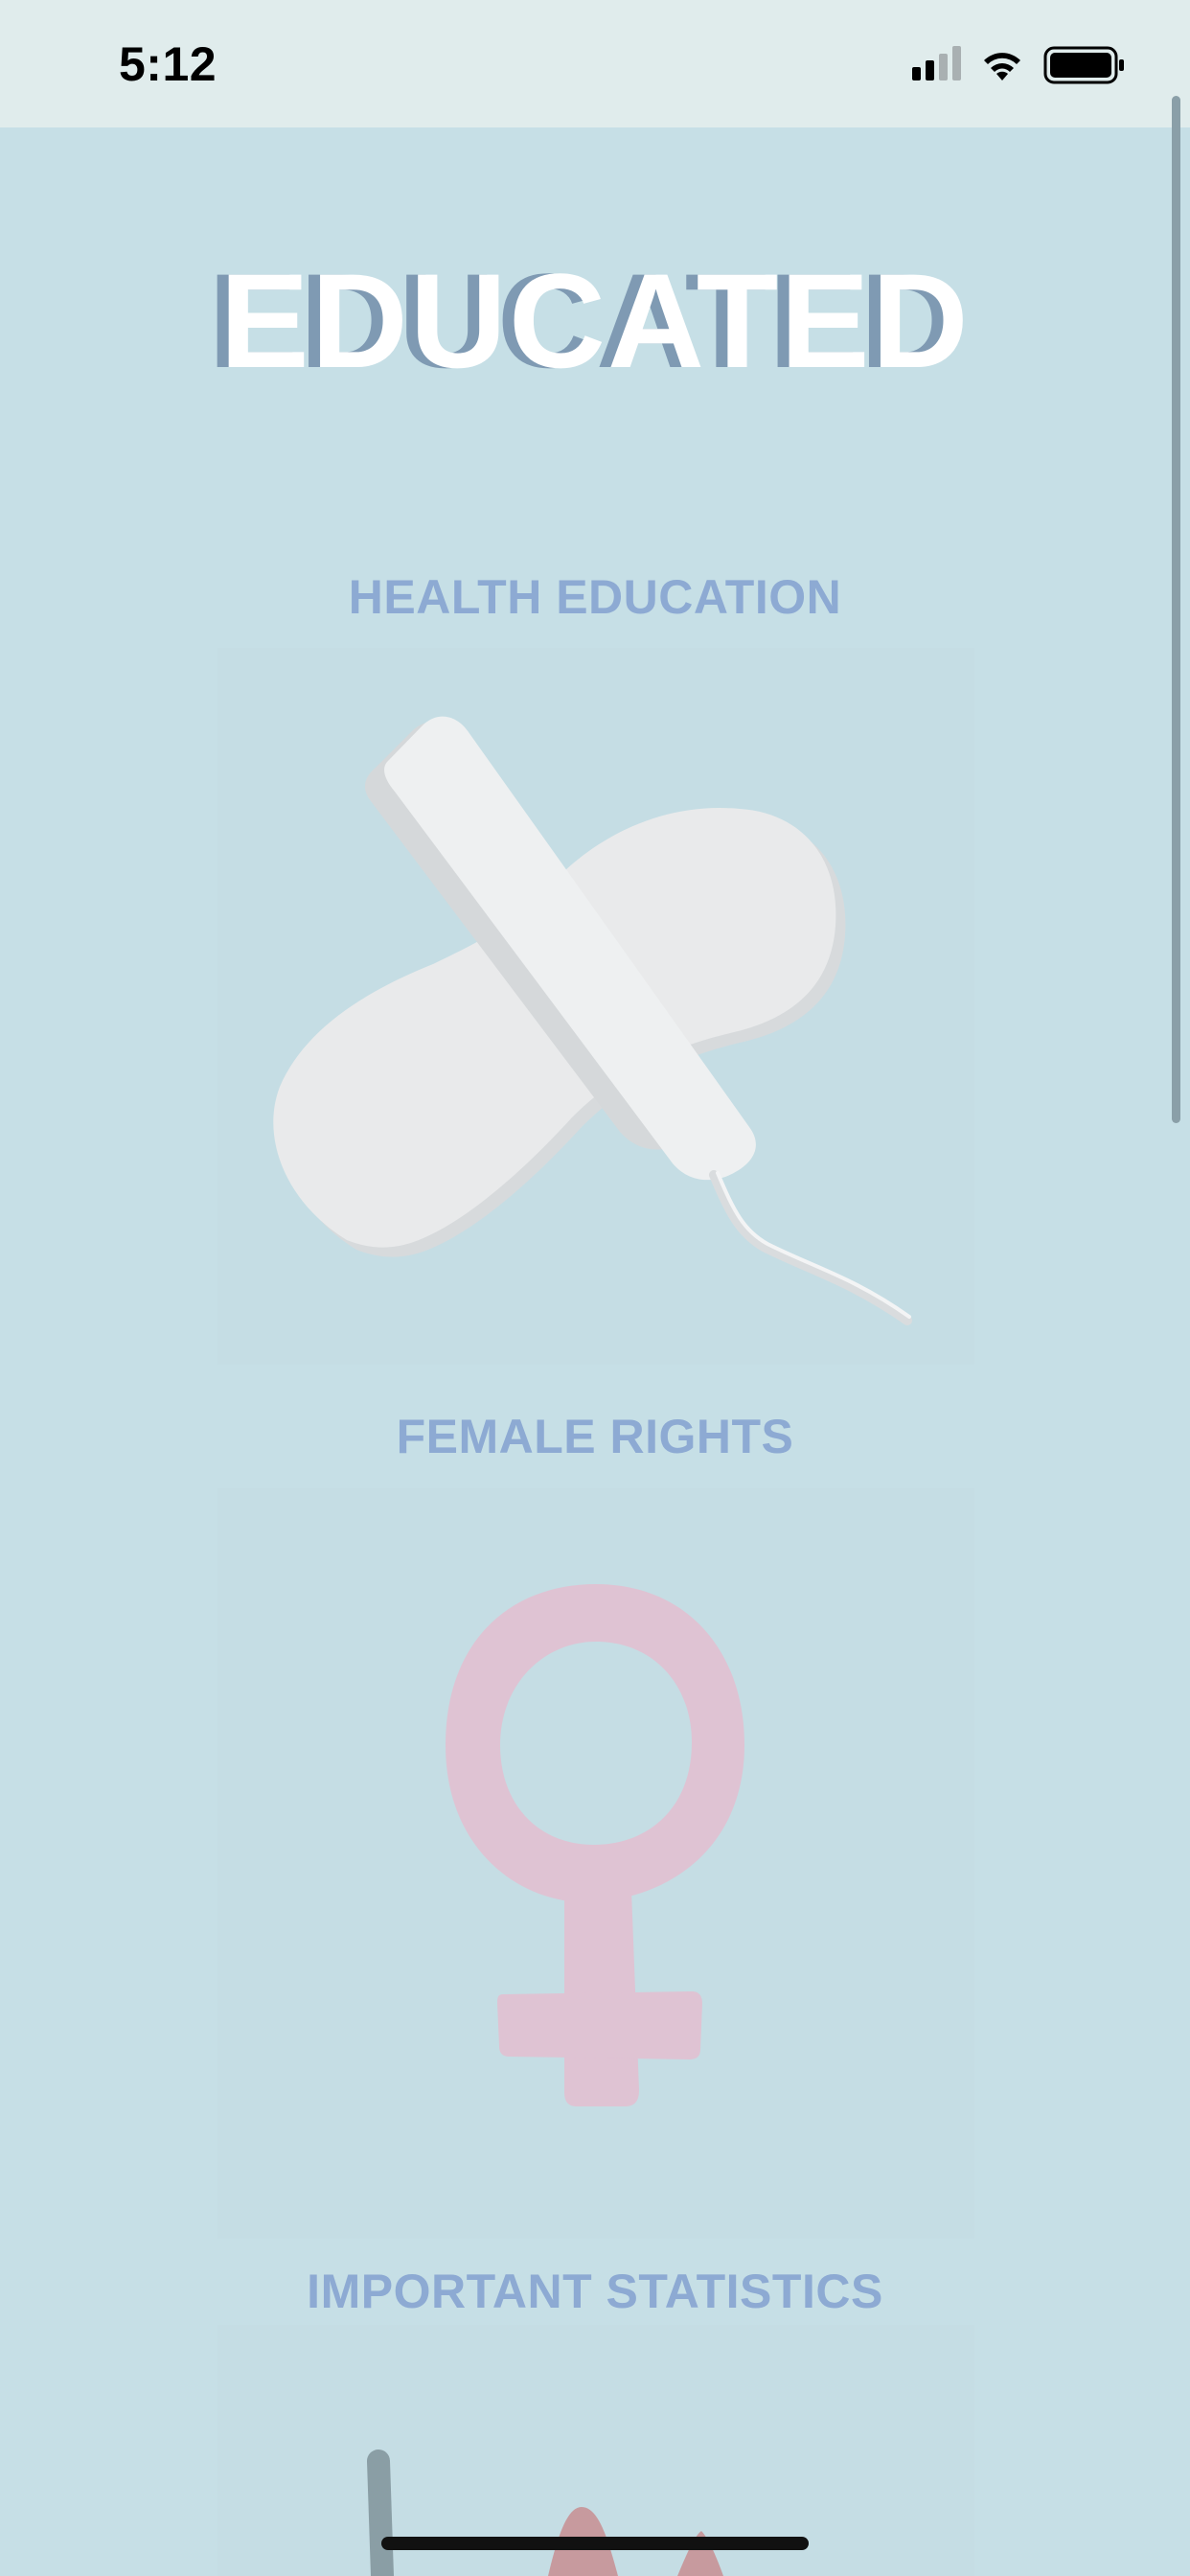 The width and height of the screenshot is (1190, 2576). I want to click on status-time: 5:12, so click(168, 64).